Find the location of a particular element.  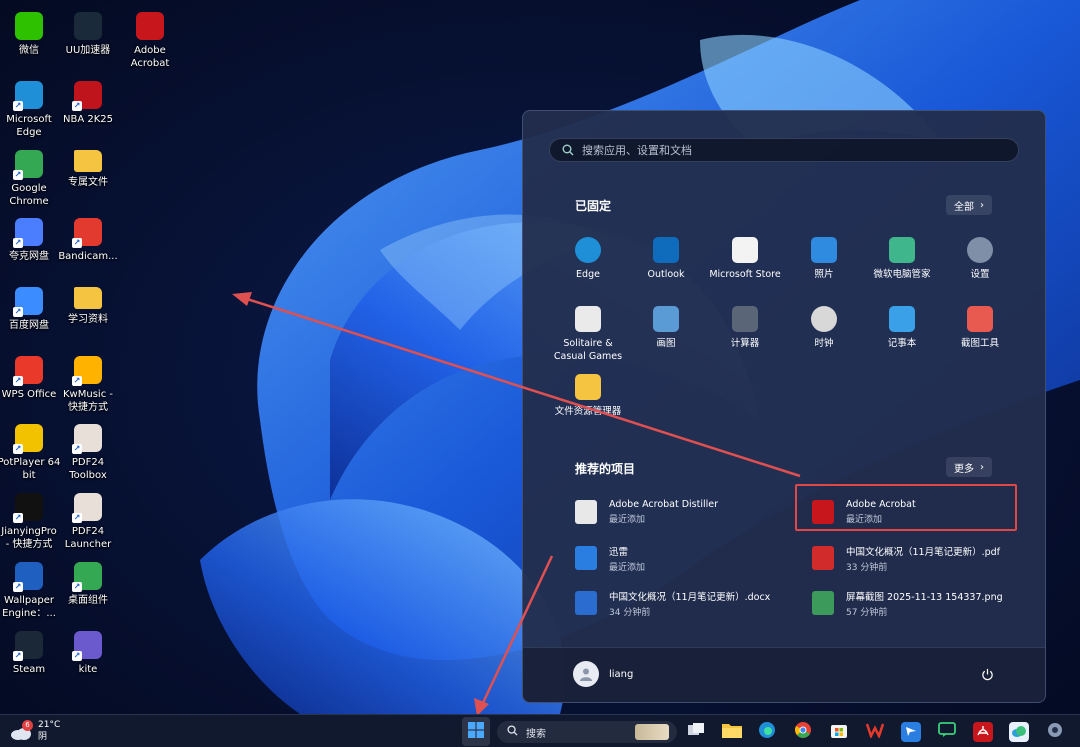

taskbar-search: 搜索 is located at coordinates (587, 732).